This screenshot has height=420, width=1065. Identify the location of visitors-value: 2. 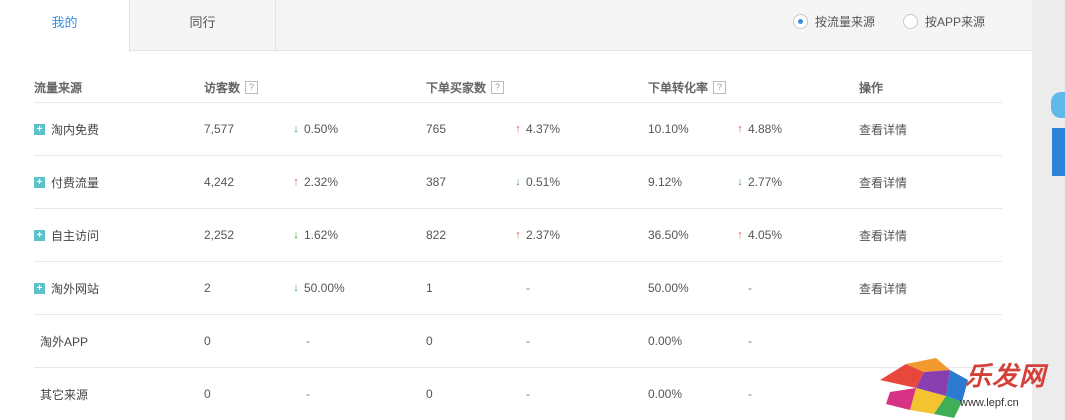
(207, 288).